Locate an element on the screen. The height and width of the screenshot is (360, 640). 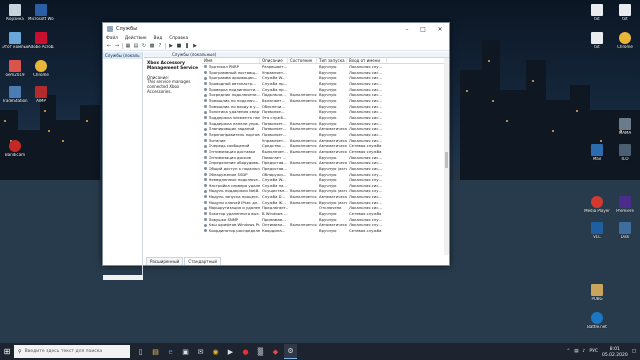
desktop-icon-disk: Disk is located at coordinates (625, 231).